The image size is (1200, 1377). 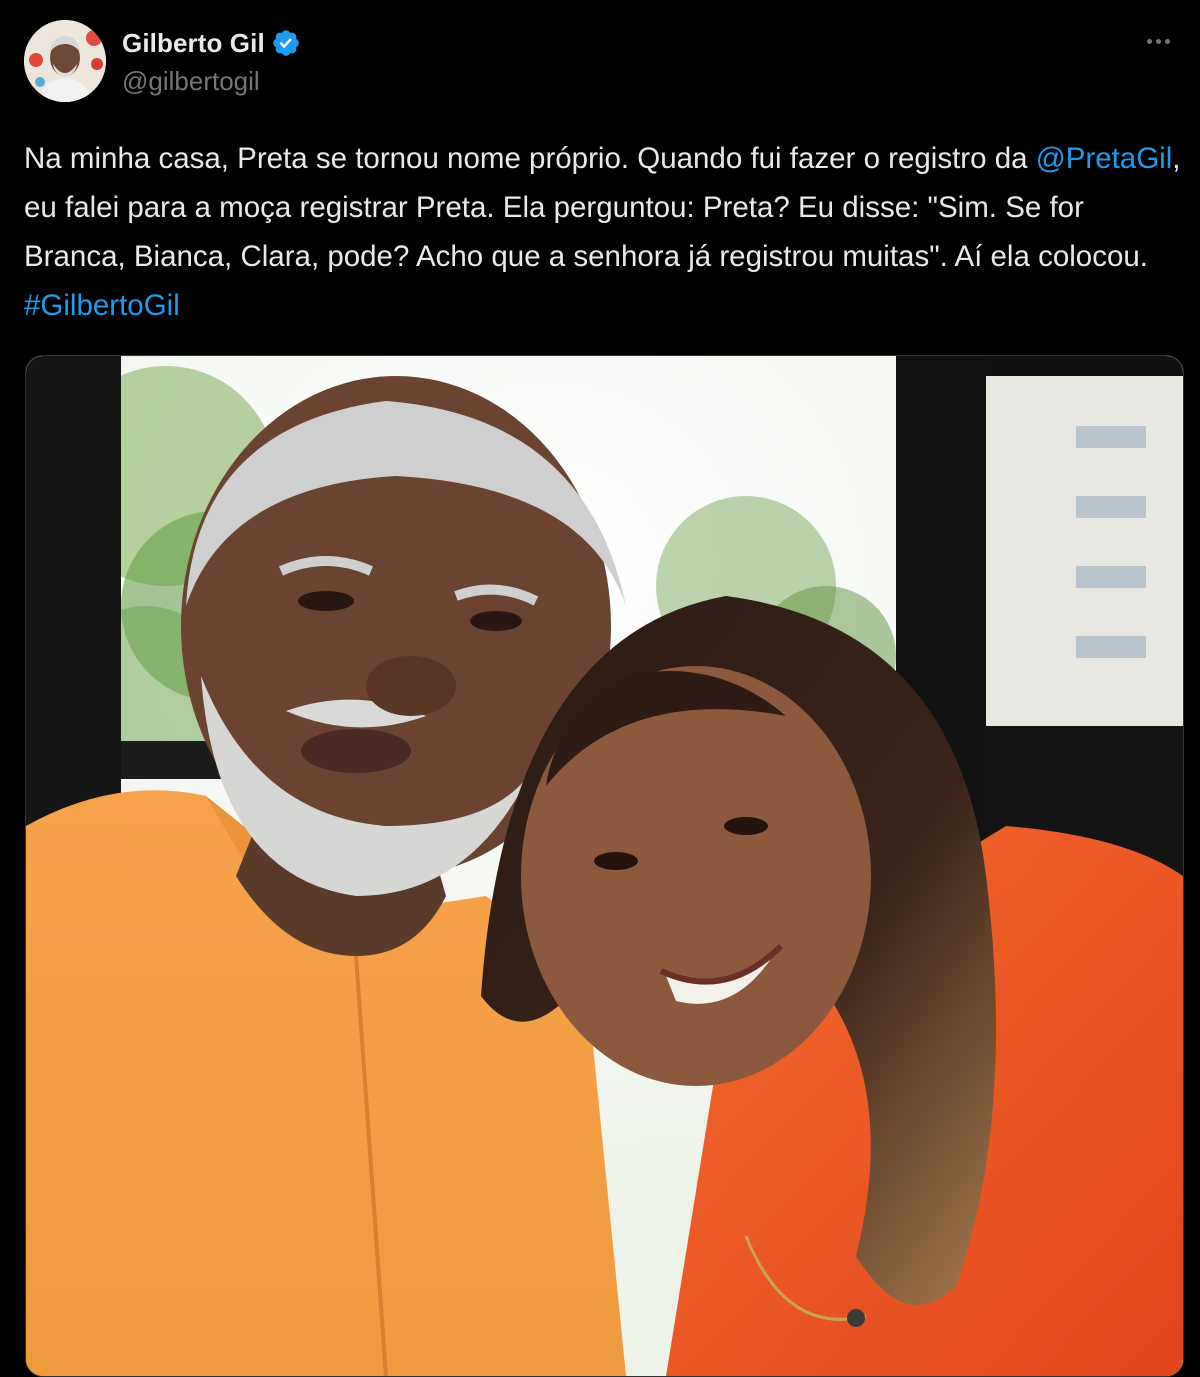 I want to click on verified-badge-icon, so click(x=285, y=43).